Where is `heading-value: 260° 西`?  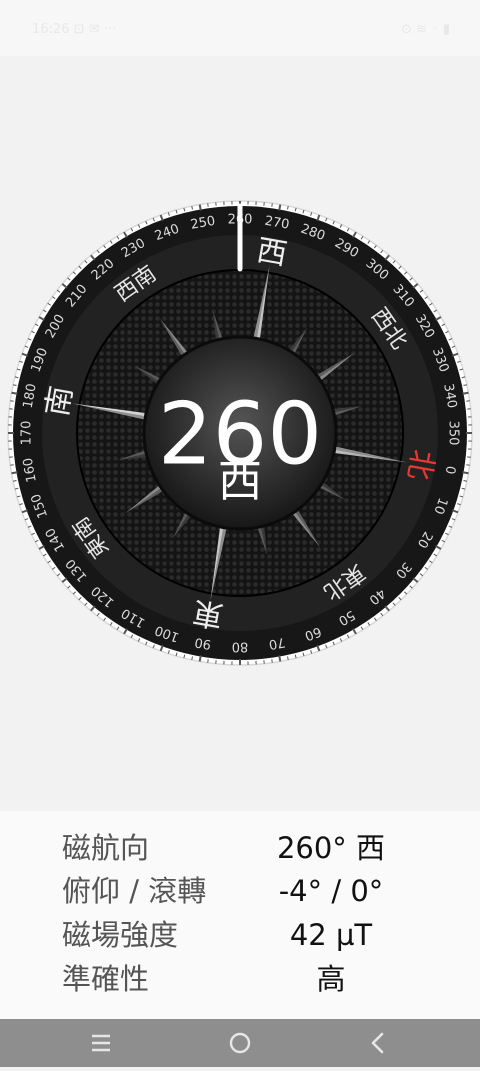 heading-value: 260° 西 is located at coordinates (331, 848).